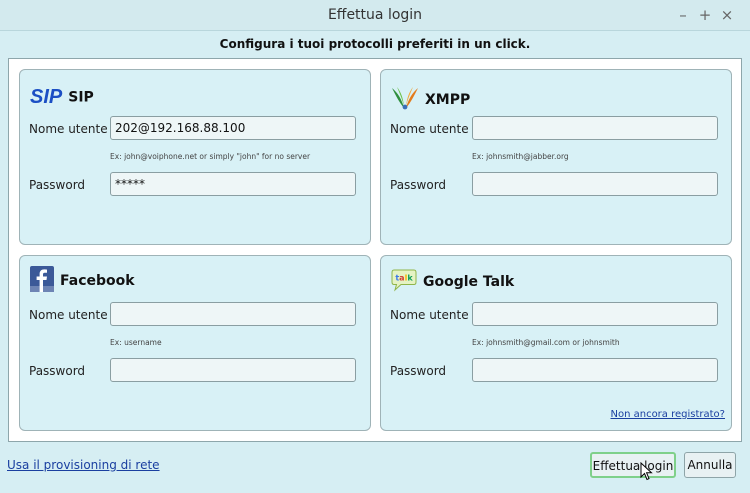 The width and height of the screenshot is (750, 493). I want to click on title-bar: Effettua login – + ×, so click(375, 15).